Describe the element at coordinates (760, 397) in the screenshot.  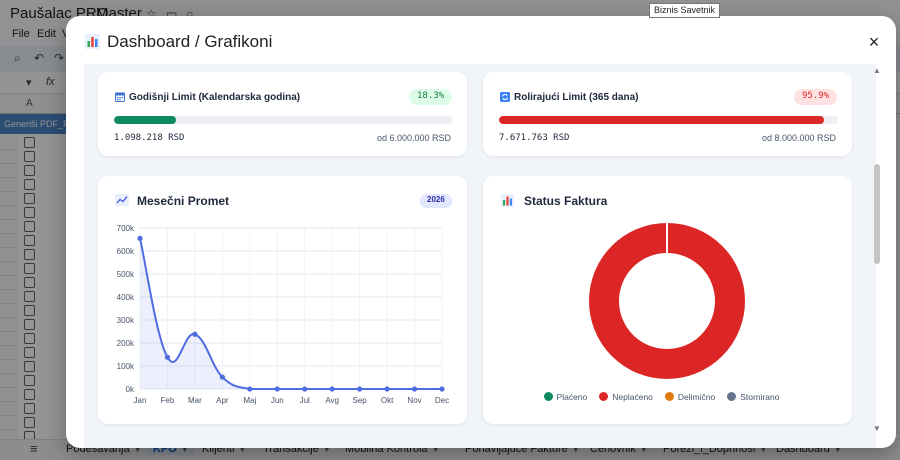
I see `legend-label: Stornirano` at that location.